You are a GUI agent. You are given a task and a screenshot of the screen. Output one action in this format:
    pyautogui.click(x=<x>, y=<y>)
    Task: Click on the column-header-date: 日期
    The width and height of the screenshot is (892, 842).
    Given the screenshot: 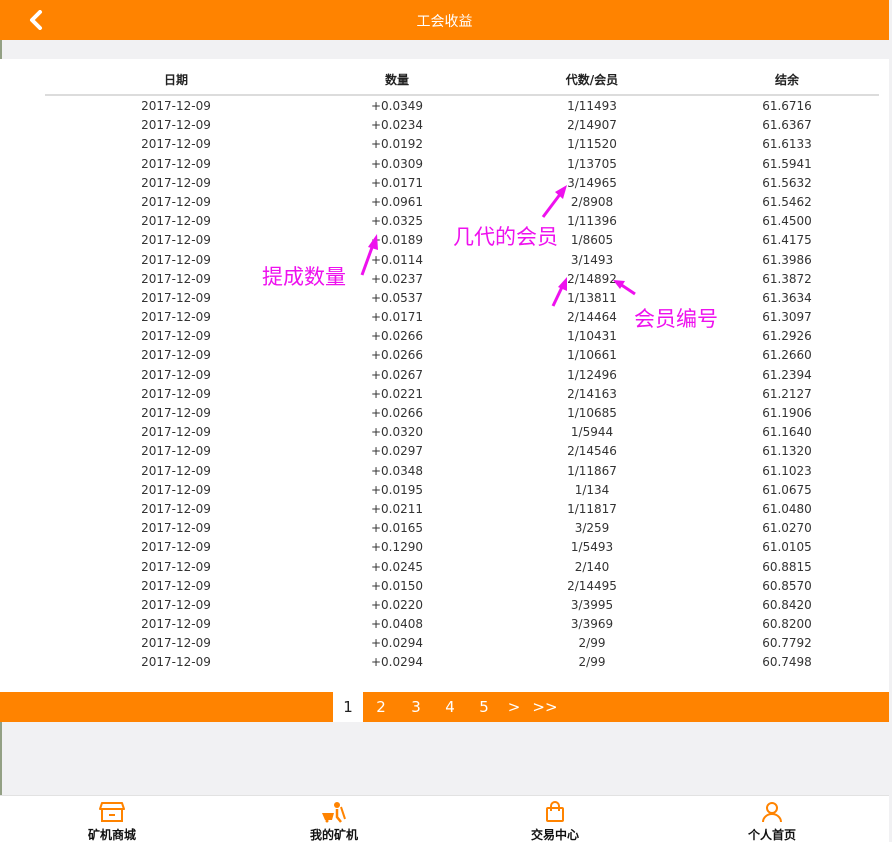 What is the action you would take?
    pyautogui.click(x=175, y=80)
    